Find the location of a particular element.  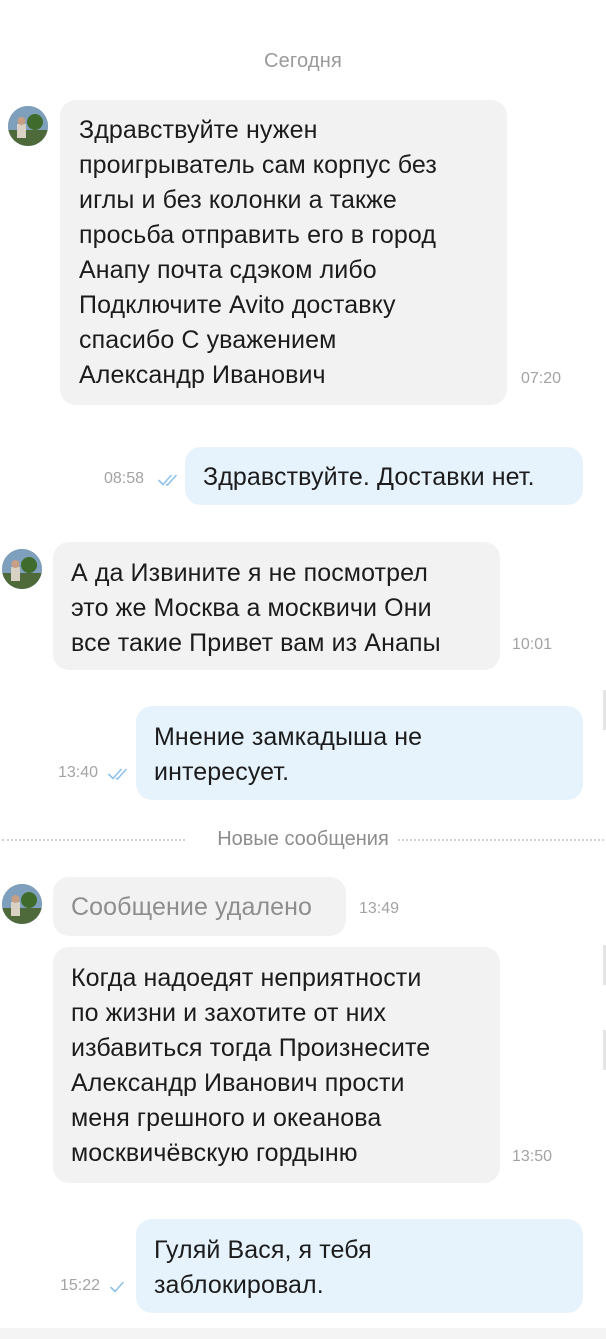

message-time: 10:01 is located at coordinates (532, 644).